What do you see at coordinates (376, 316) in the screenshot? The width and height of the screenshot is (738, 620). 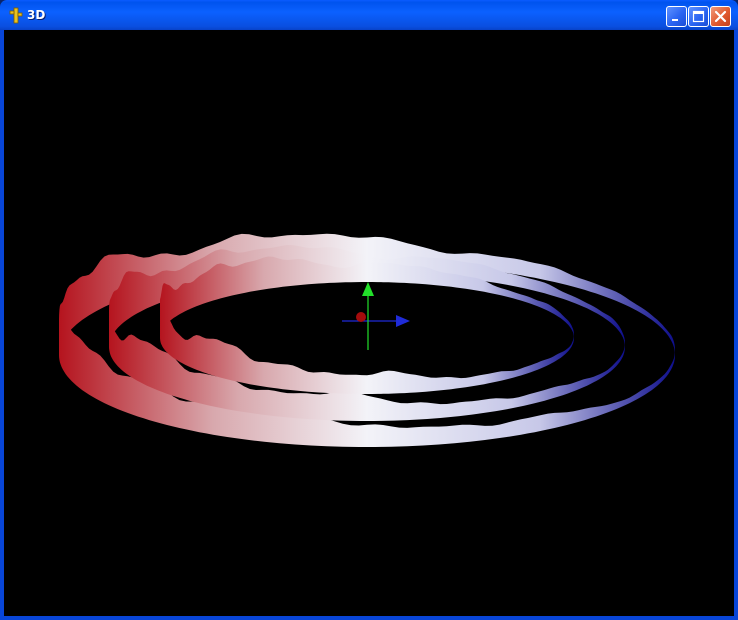 I see `axis-gizmo` at bounding box center [376, 316].